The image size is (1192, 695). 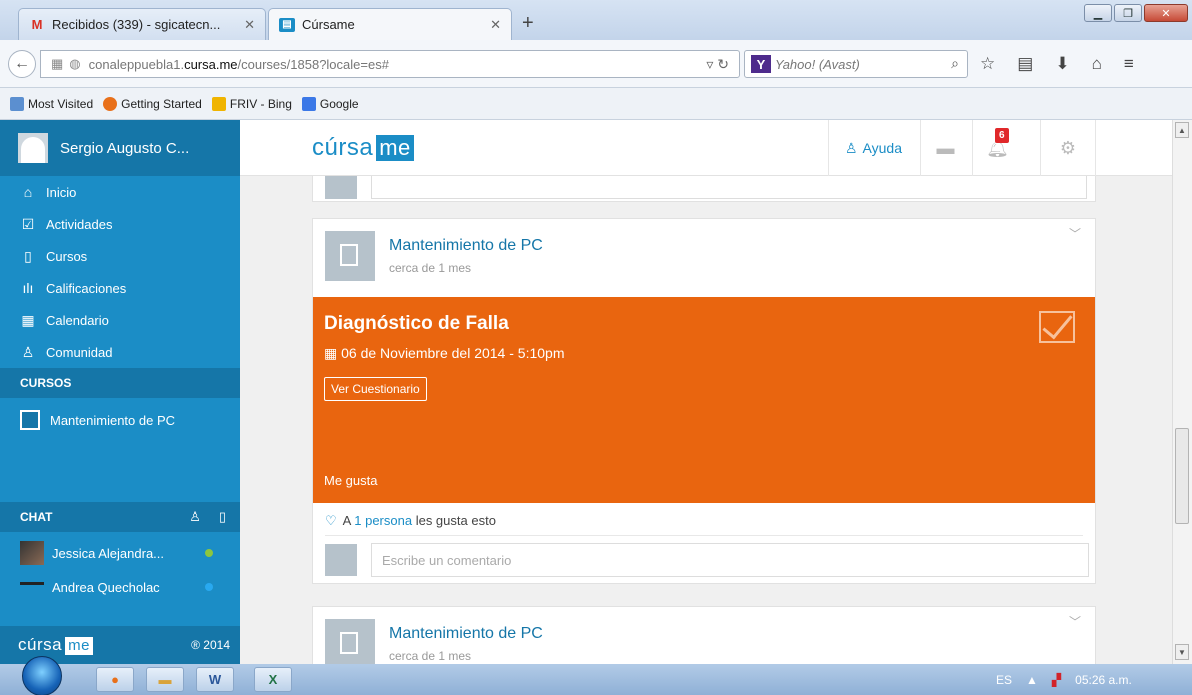 I want to click on view-quiz-button: Ver Cuestionario, so click(x=375, y=389).